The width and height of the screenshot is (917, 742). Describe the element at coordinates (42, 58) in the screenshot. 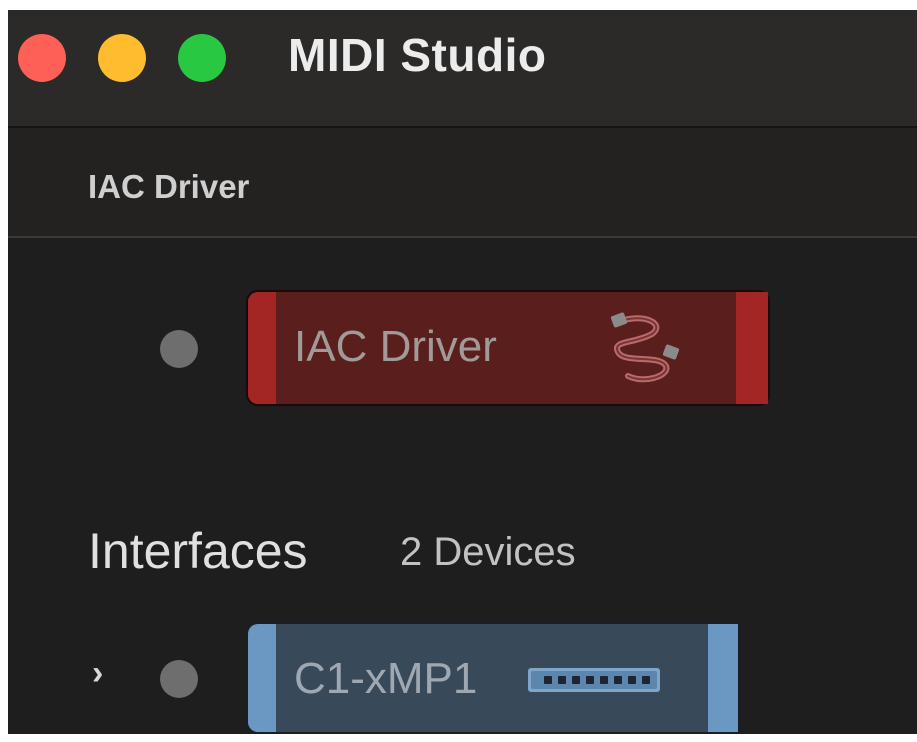

I see `close-window-button` at that location.